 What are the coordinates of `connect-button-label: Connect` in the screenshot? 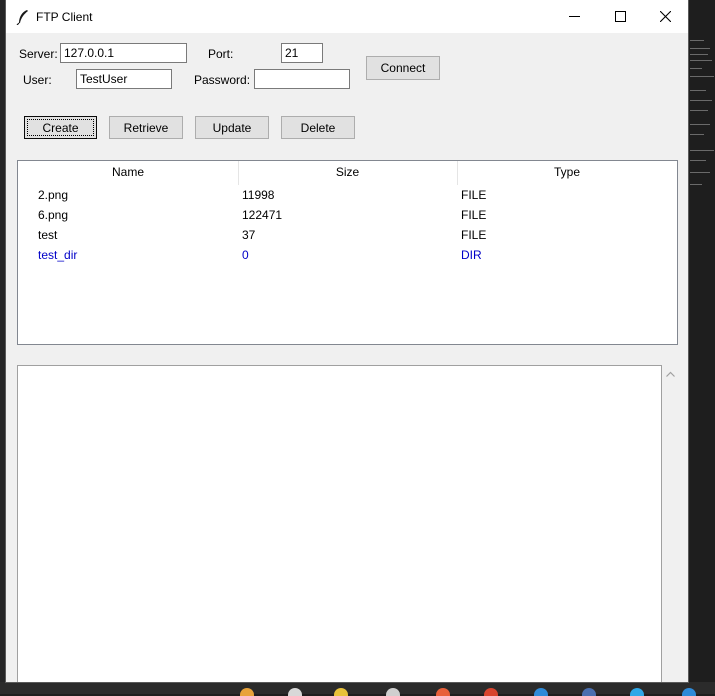 It's located at (403, 68).